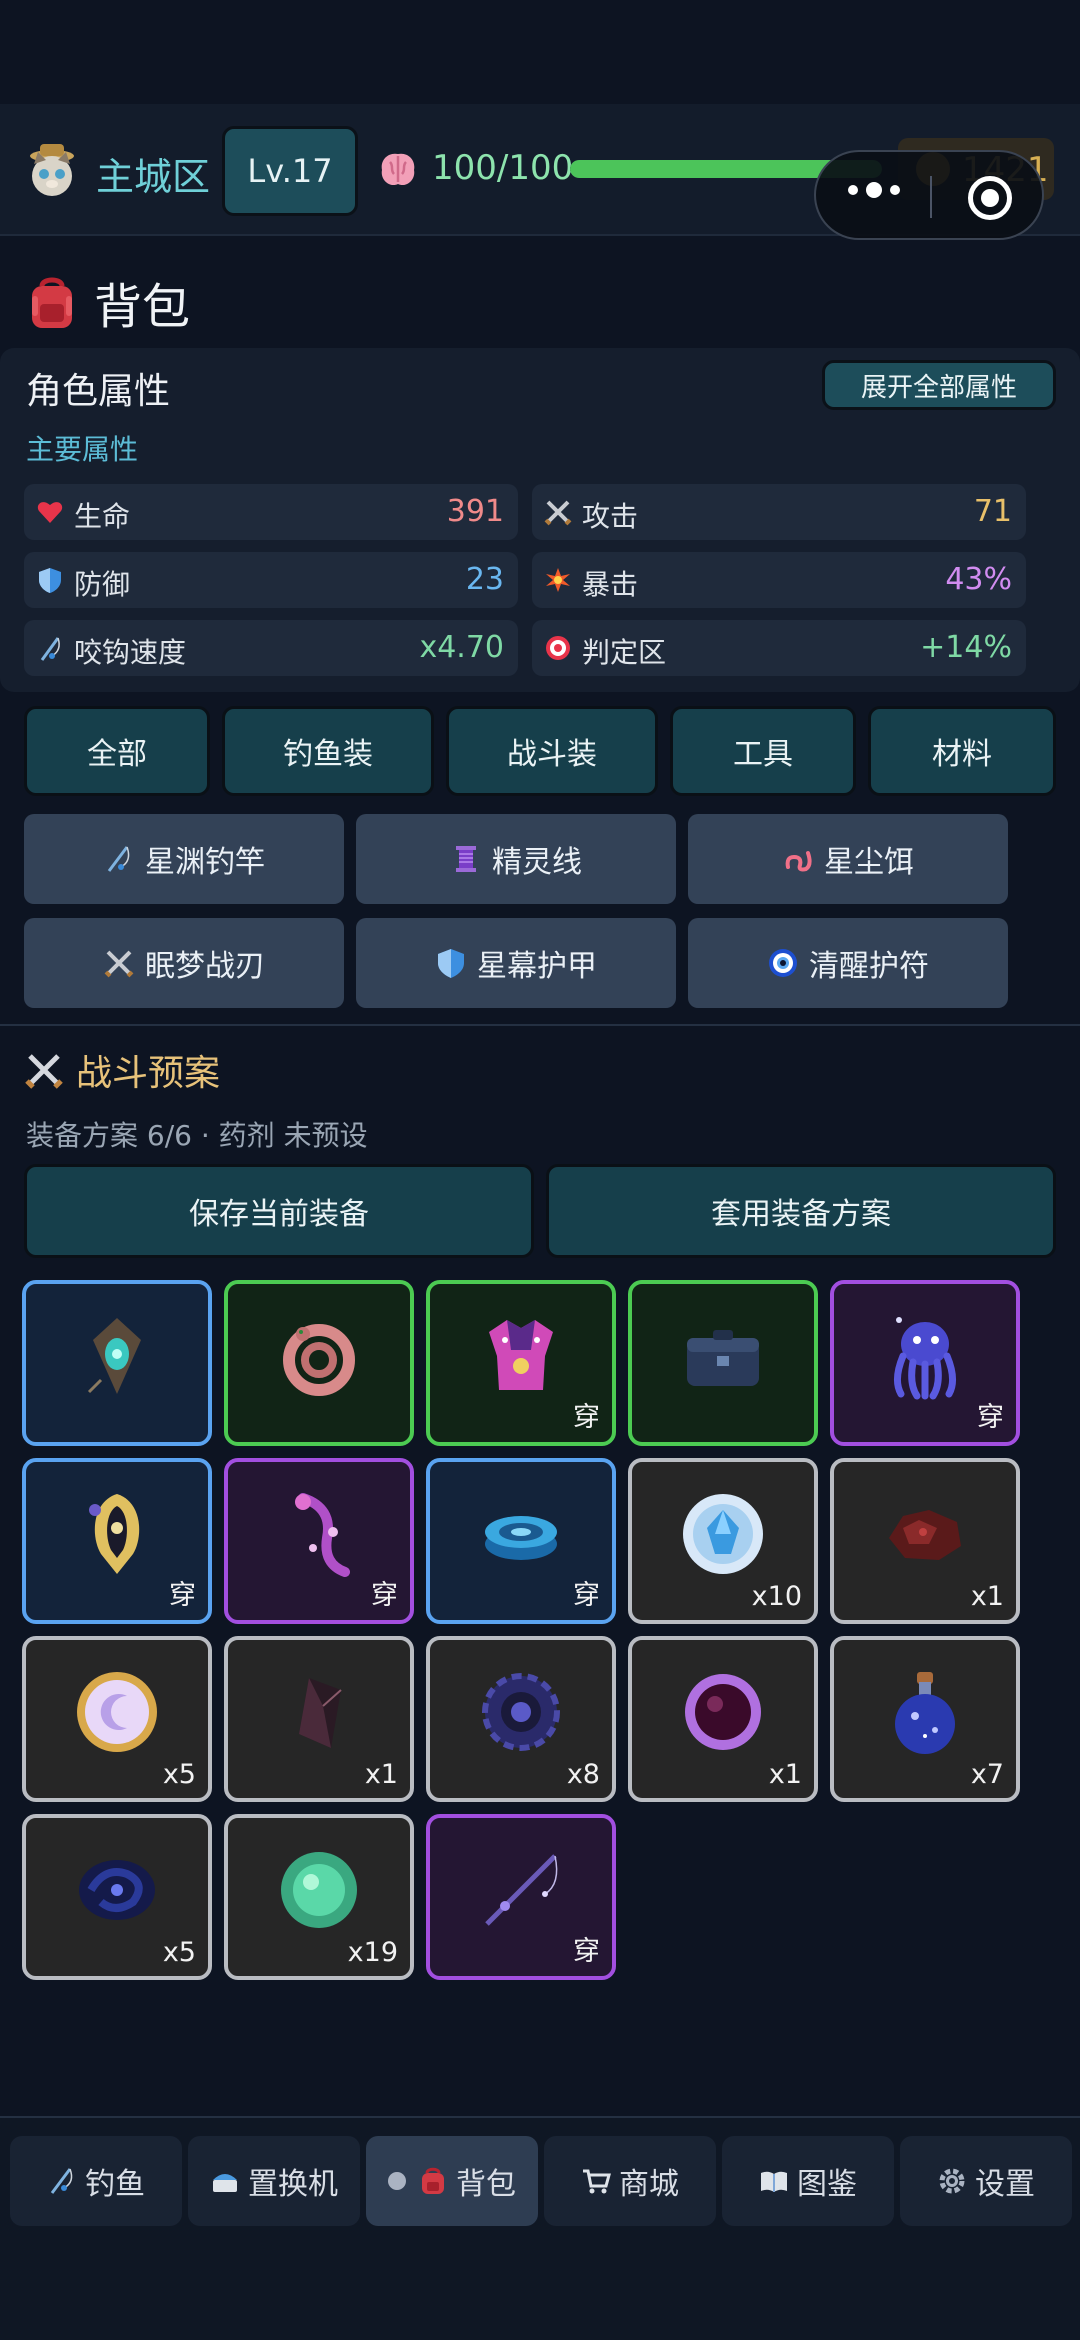  Describe the element at coordinates (271, 580) in the screenshot. I see `stat-defense: 防御 23` at that location.